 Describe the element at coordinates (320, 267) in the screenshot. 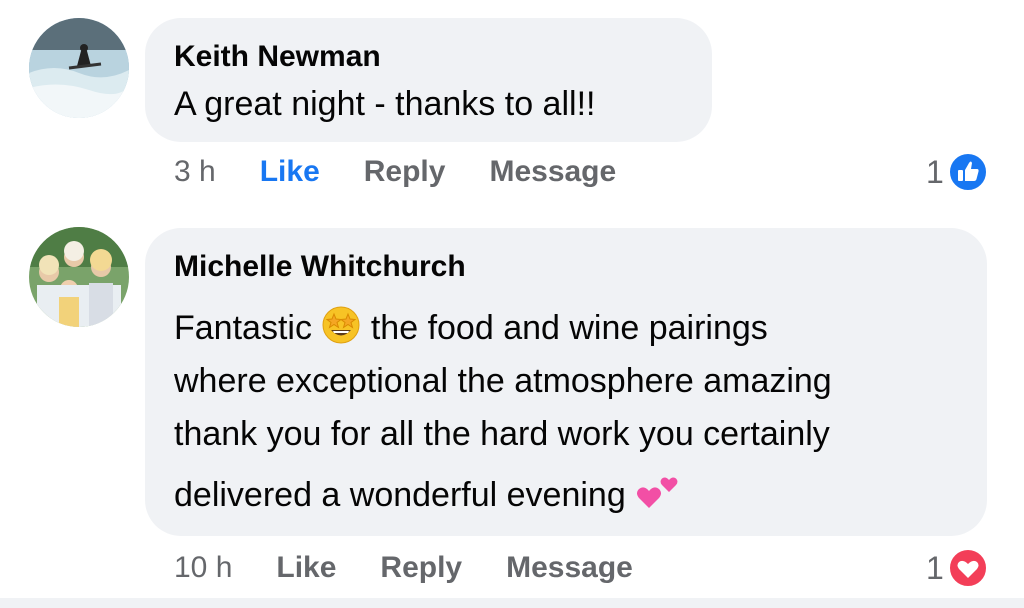

I see `comment-author: Michelle Whitchurch` at that location.